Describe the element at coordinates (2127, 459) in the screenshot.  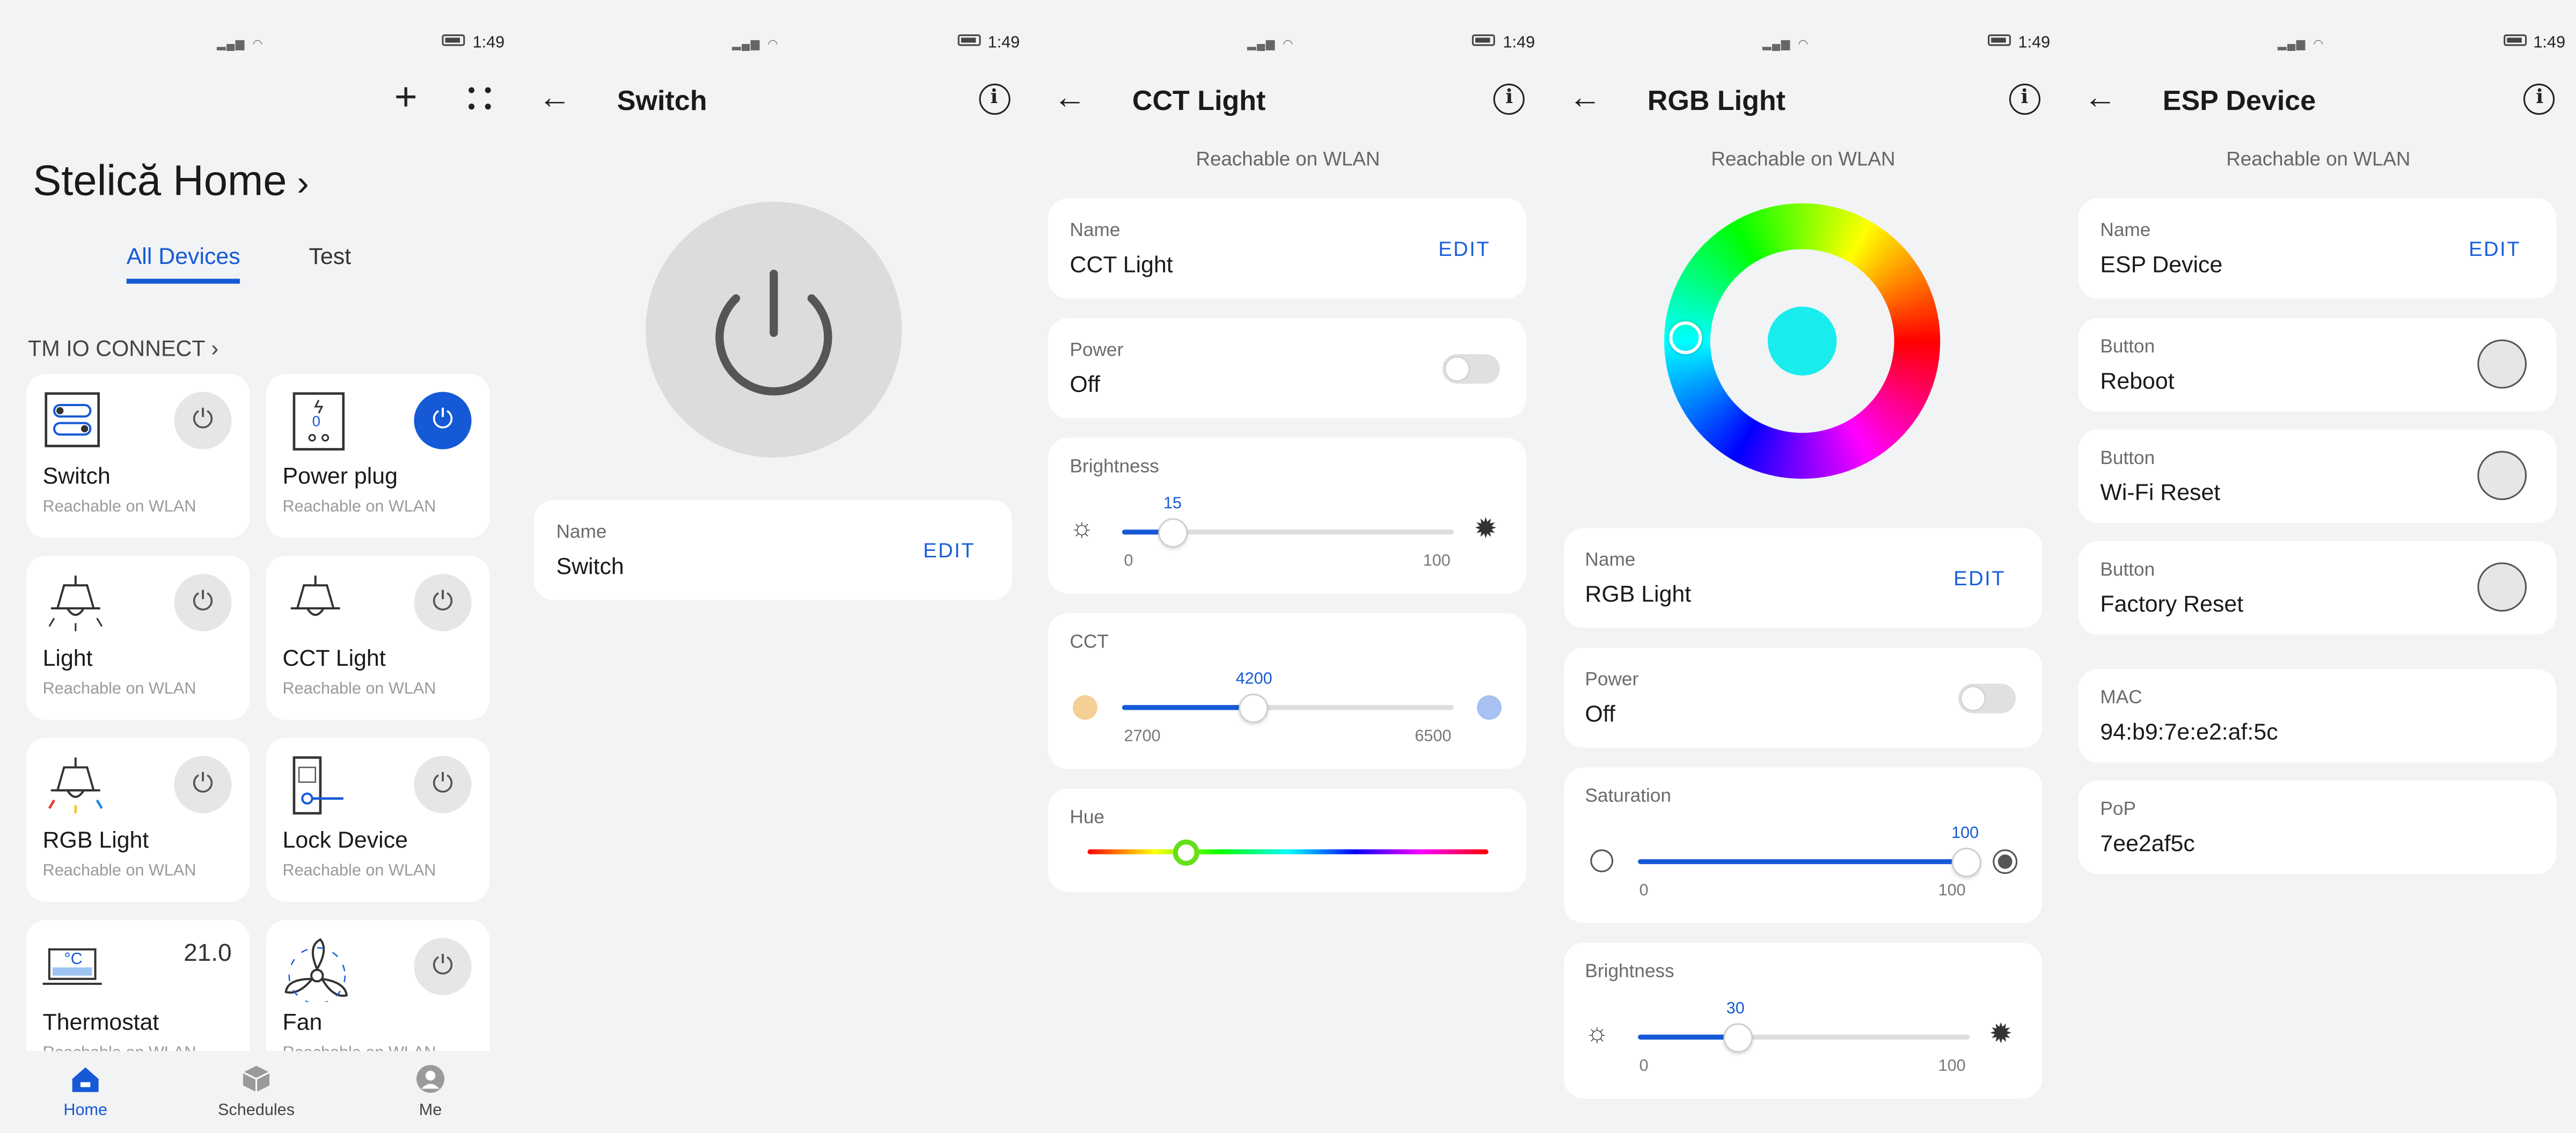
I see `field-label: Button` at that location.